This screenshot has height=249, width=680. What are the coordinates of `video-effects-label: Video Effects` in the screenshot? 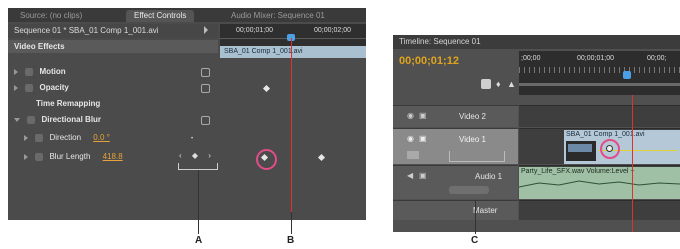 It's located at (39, 46).